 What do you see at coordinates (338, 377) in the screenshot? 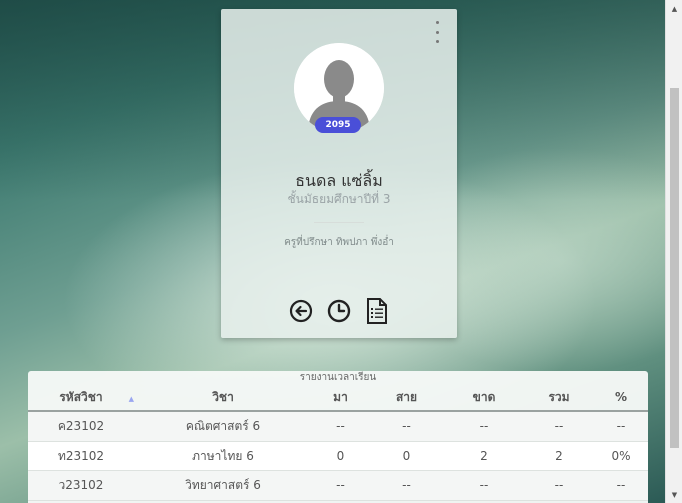
I see `report-title: รายงานเวลาเรียน` at bounding box center [338, 377].